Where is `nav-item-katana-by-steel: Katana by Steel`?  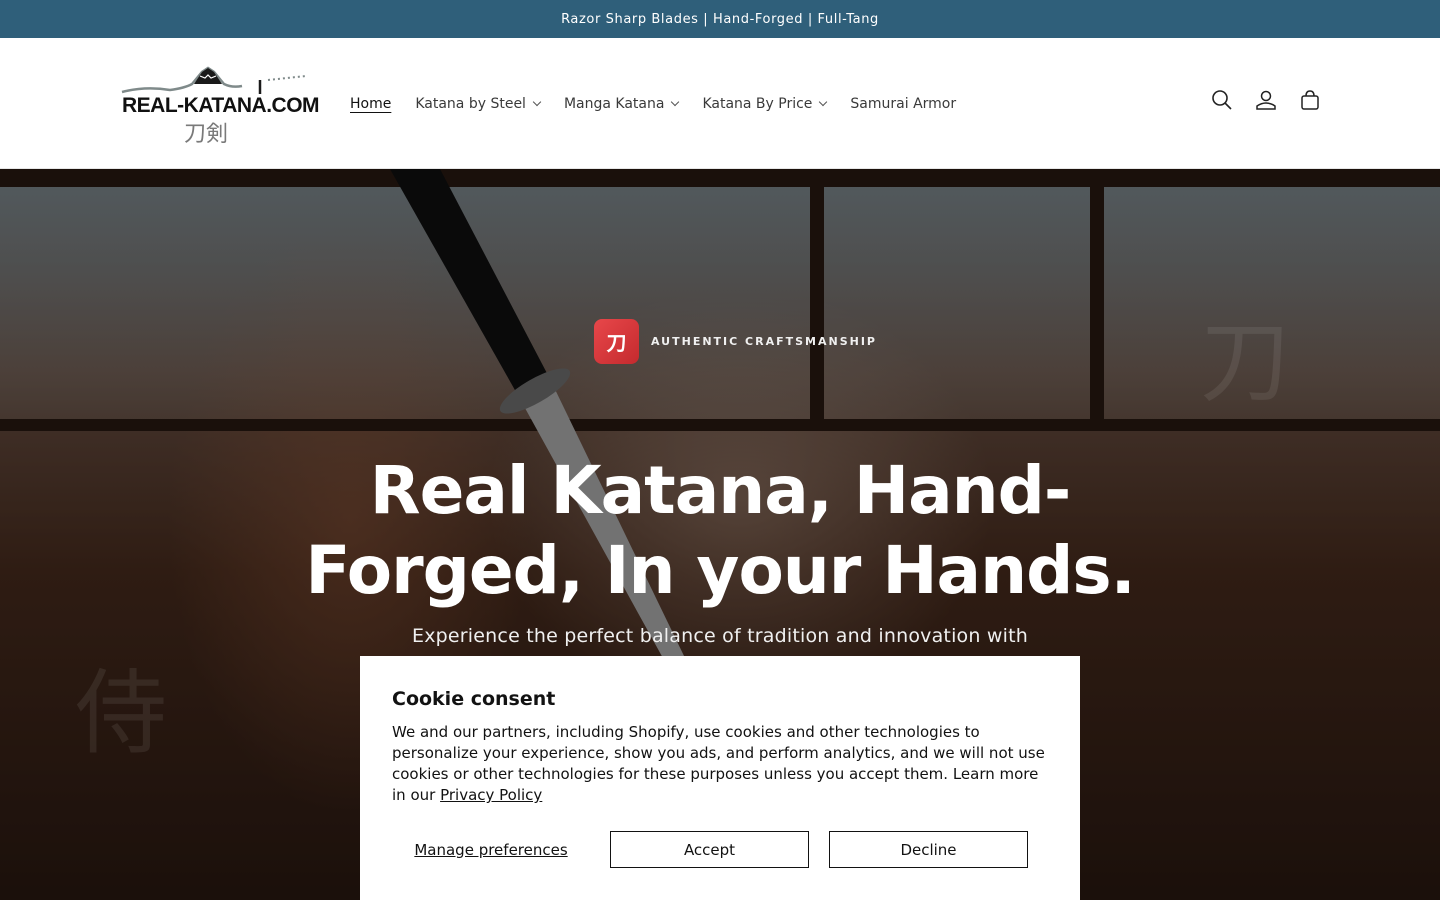 nav-item-katana-by-steel: Katana by Steel is located at coordinates (478, 103).